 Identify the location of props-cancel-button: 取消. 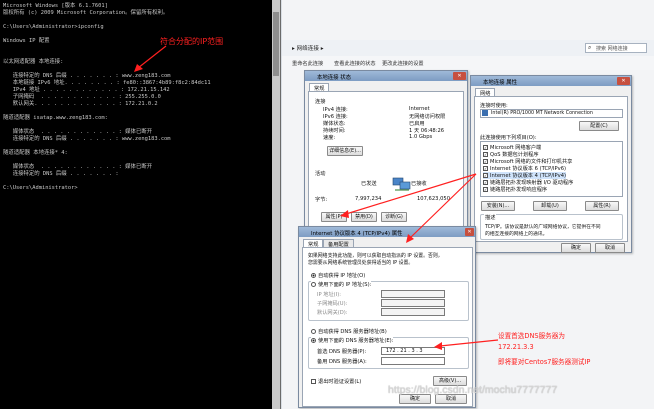
(610, 248).